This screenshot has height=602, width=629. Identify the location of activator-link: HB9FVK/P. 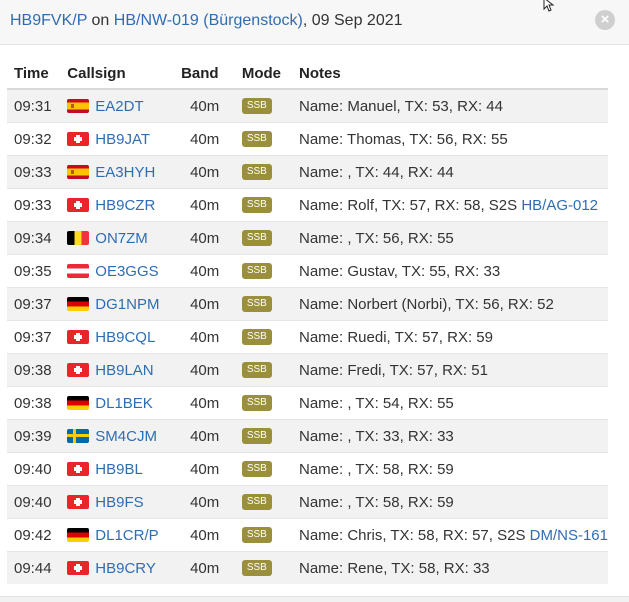
(48, 20).